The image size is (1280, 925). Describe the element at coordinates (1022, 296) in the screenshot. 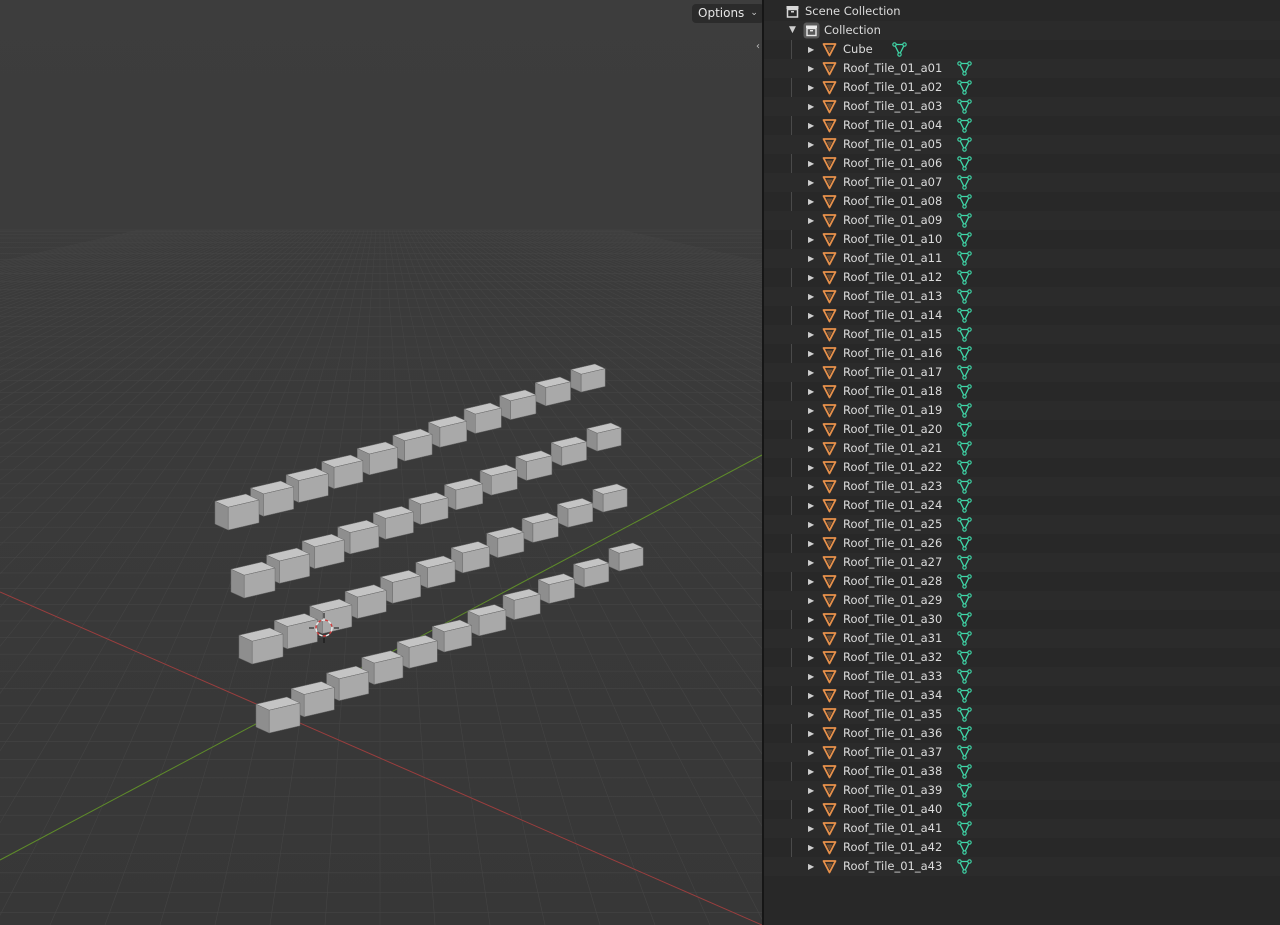

I see `outliner-object-row: ▶ Roof_Tile_01_a13` at that location.